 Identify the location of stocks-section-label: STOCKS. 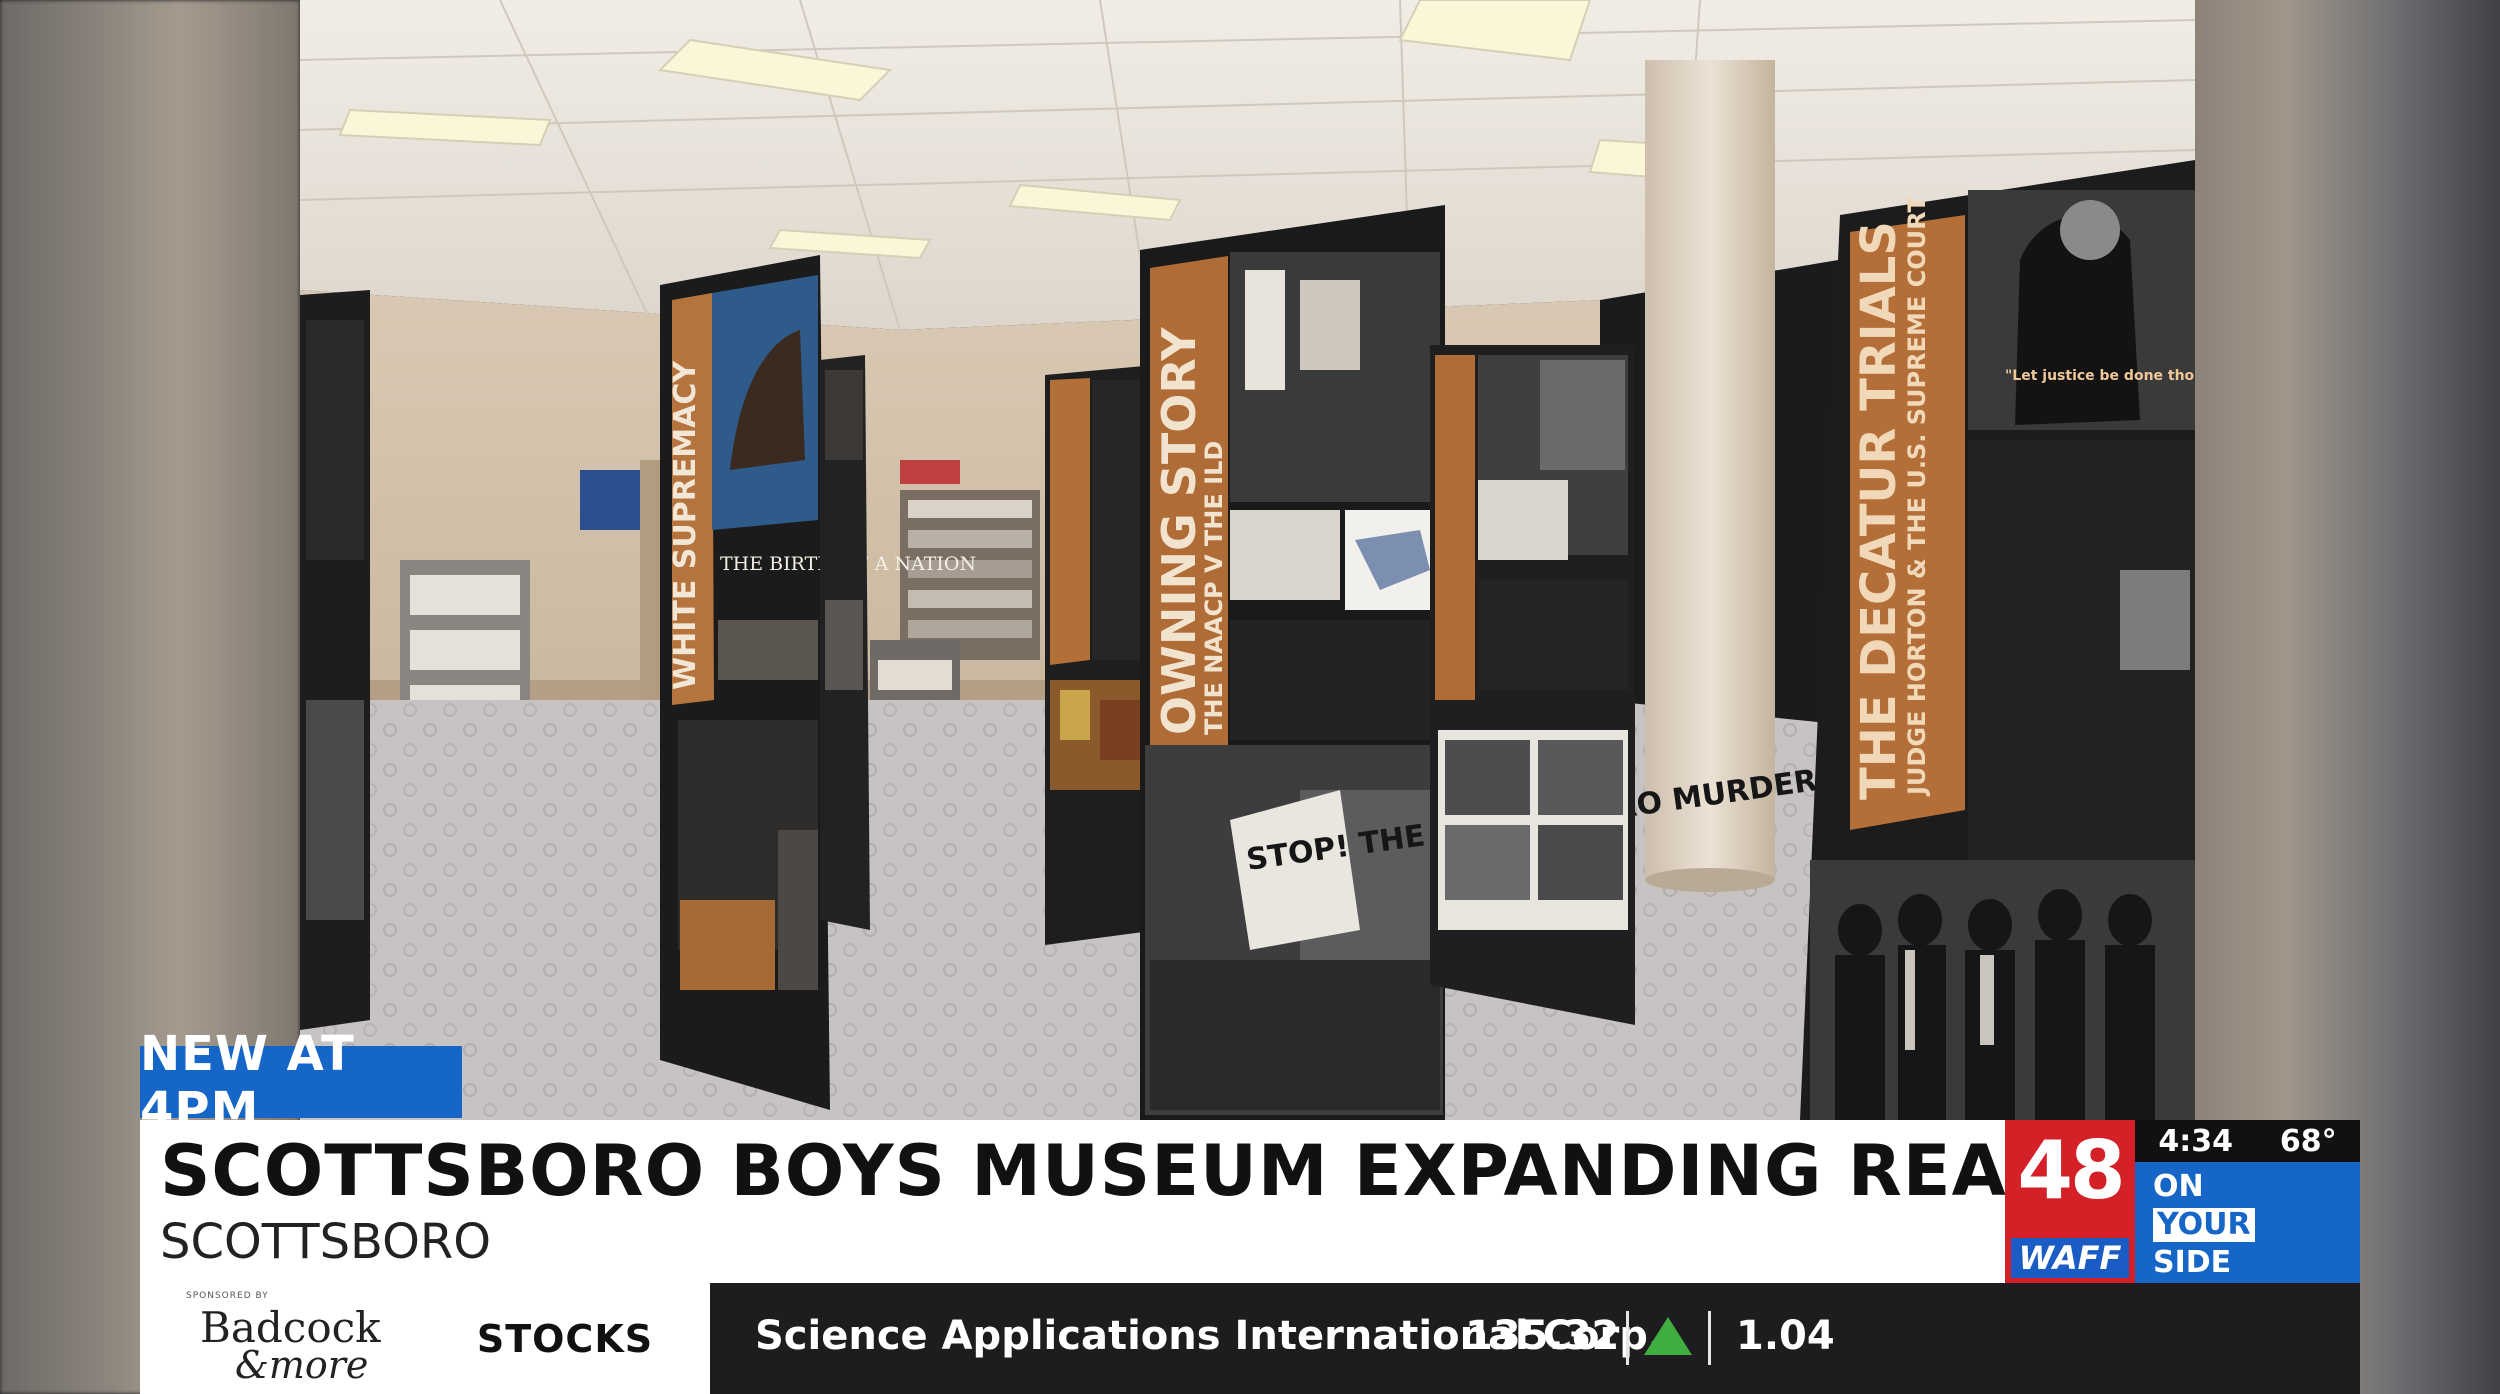
(565, 1338).